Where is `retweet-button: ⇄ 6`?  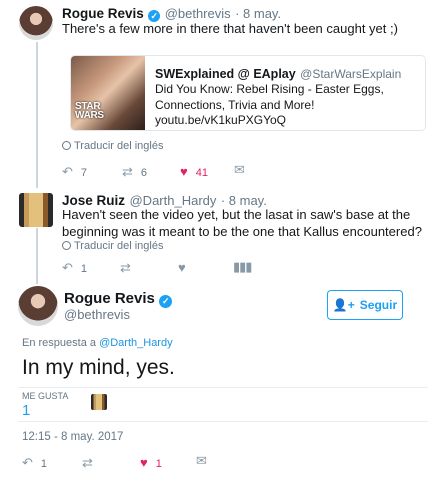
retweet-button: ⇄ 6 is located at coordinates (134, 172).